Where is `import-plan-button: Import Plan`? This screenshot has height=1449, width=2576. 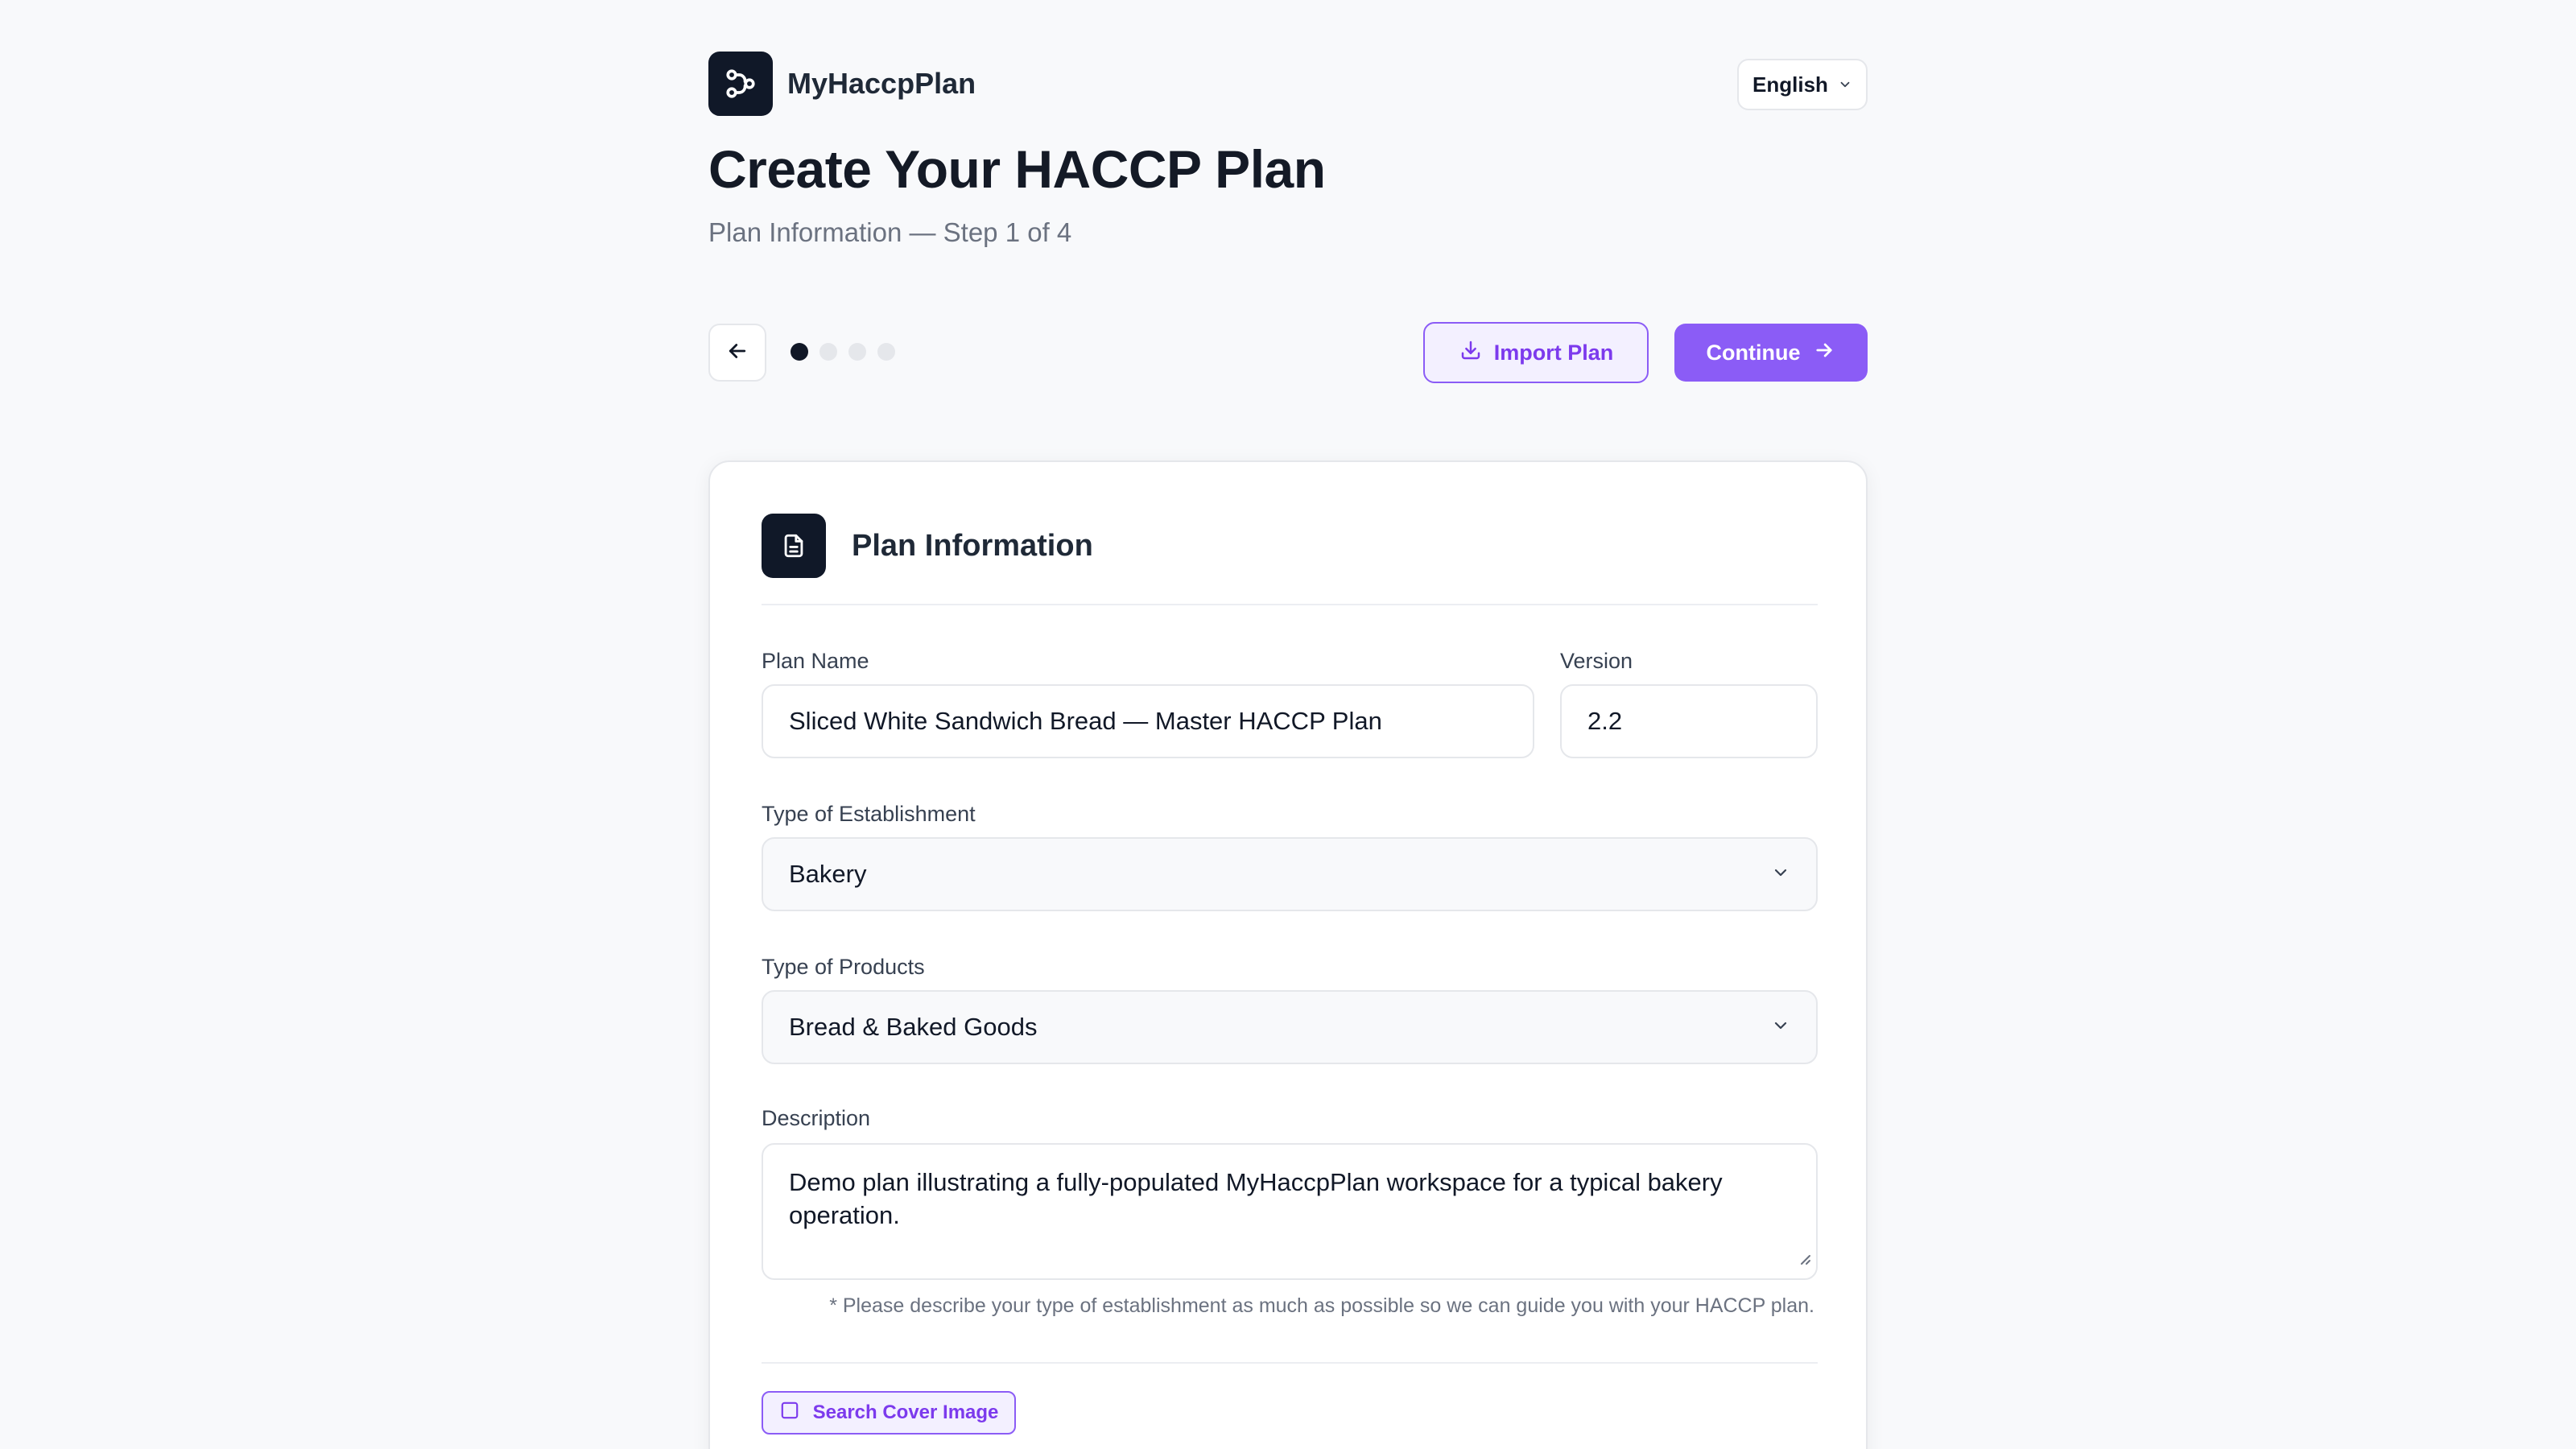
import-plan-button: Import Plan is located at coordinates (1536, 352).